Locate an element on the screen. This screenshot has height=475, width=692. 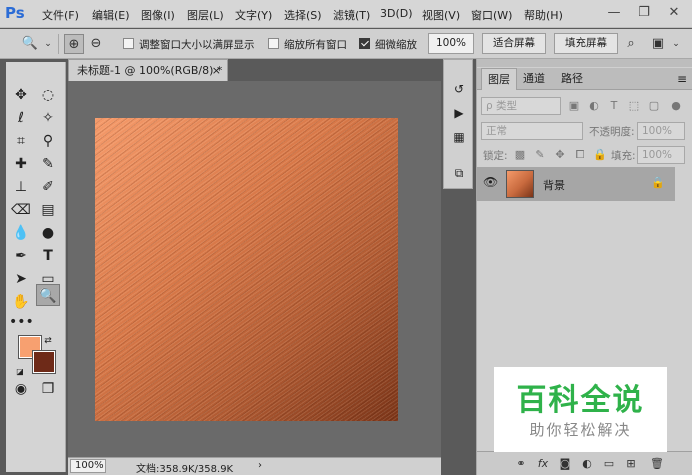
resize-windows-label: 调整窗口大小以满屏显示 is located at coordinates (197, 45).